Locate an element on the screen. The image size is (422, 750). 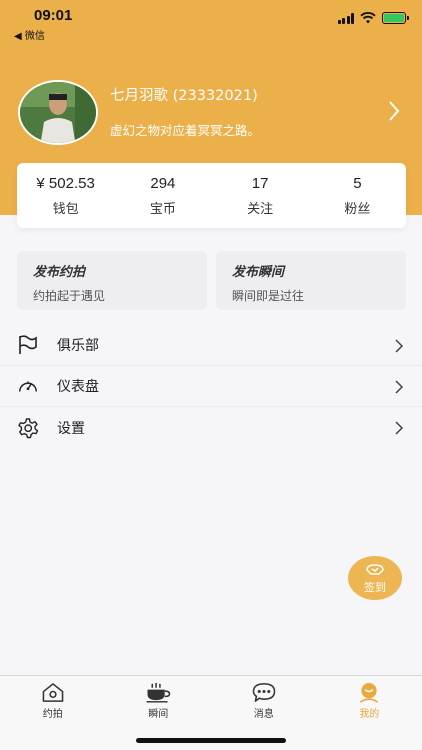
tab-messages: 消息 is located at coordinates (264, 698).